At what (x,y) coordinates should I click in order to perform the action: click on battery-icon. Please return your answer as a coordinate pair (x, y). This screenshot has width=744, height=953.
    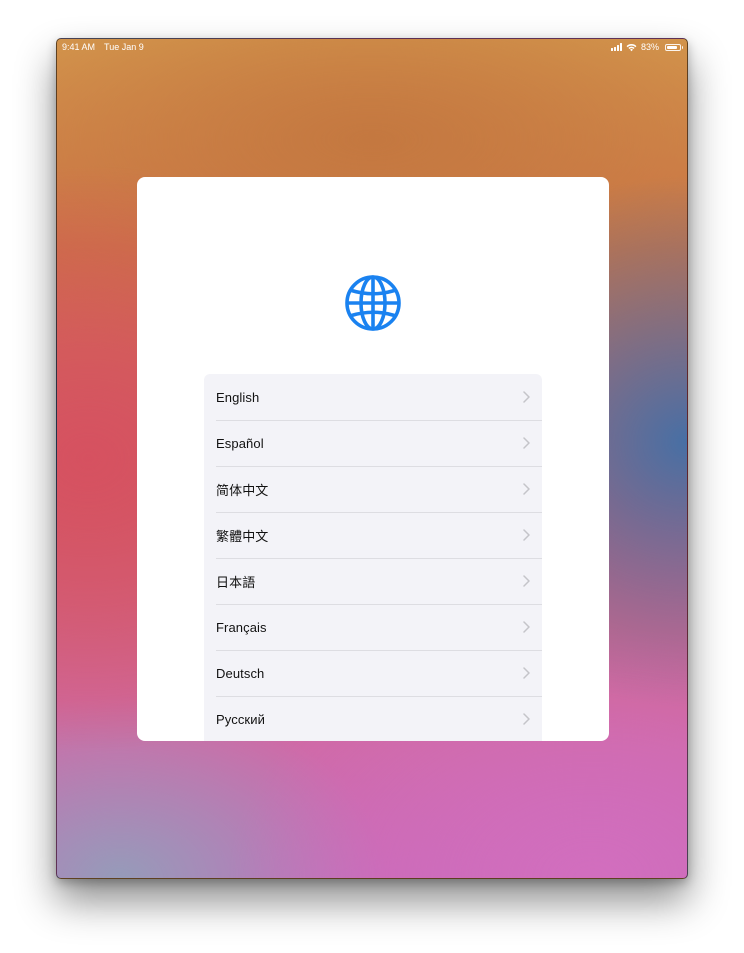
    Looking at the image, I should click on (674, 47).